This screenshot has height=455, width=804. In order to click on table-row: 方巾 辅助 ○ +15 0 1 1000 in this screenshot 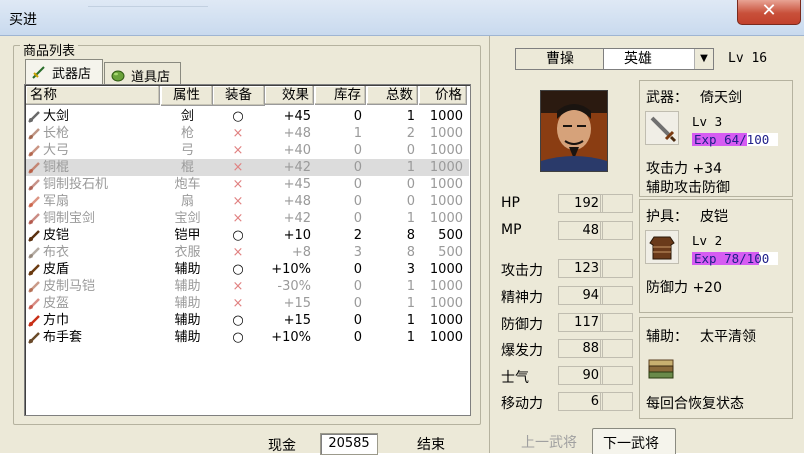, I will do `click(247, 320)`.